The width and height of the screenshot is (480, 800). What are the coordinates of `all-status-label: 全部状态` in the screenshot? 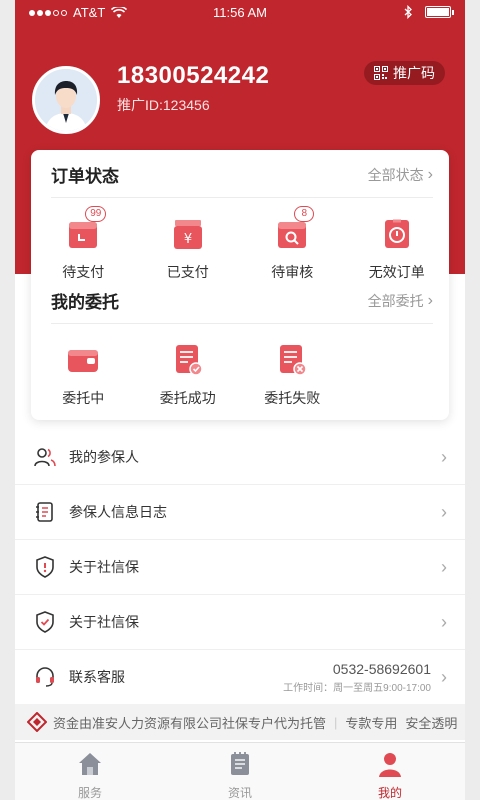 It's located at (395, 174).